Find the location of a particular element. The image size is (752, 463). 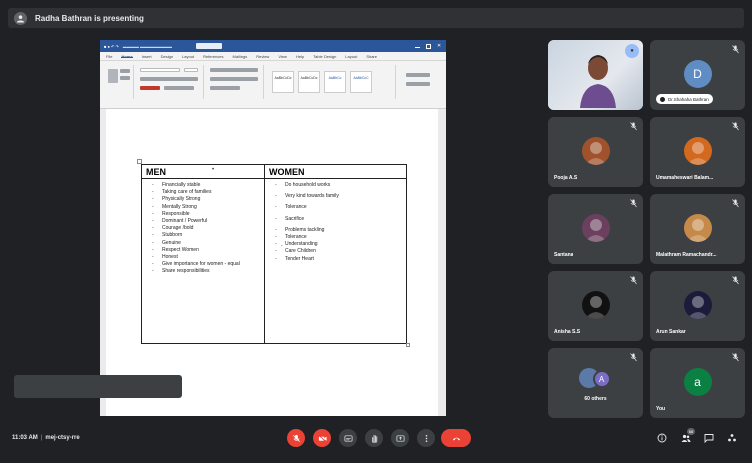

raise-hand-button is located at coordinates (374, 438).